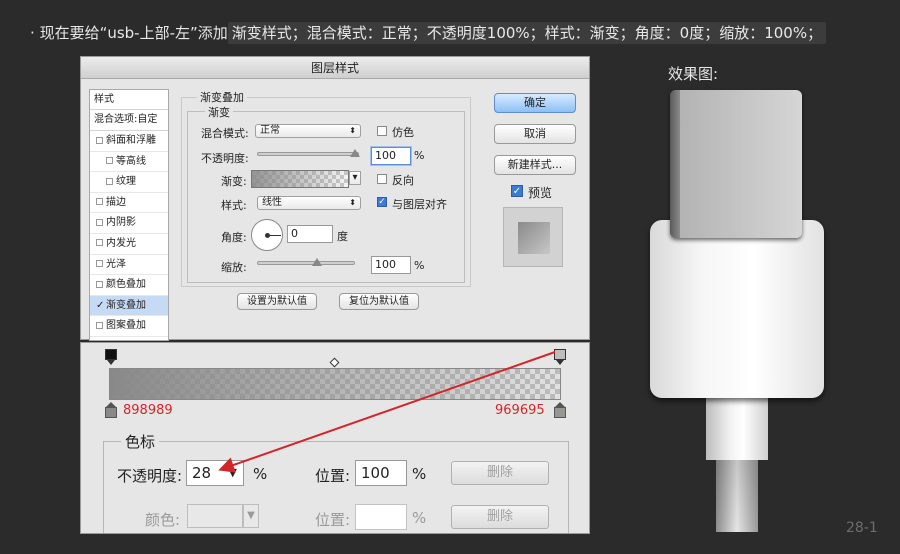 This screenshot has width=900, height=554. Describe the element at coordinates (737, 429) in the screenshot. I see `usb-neck` at that location.